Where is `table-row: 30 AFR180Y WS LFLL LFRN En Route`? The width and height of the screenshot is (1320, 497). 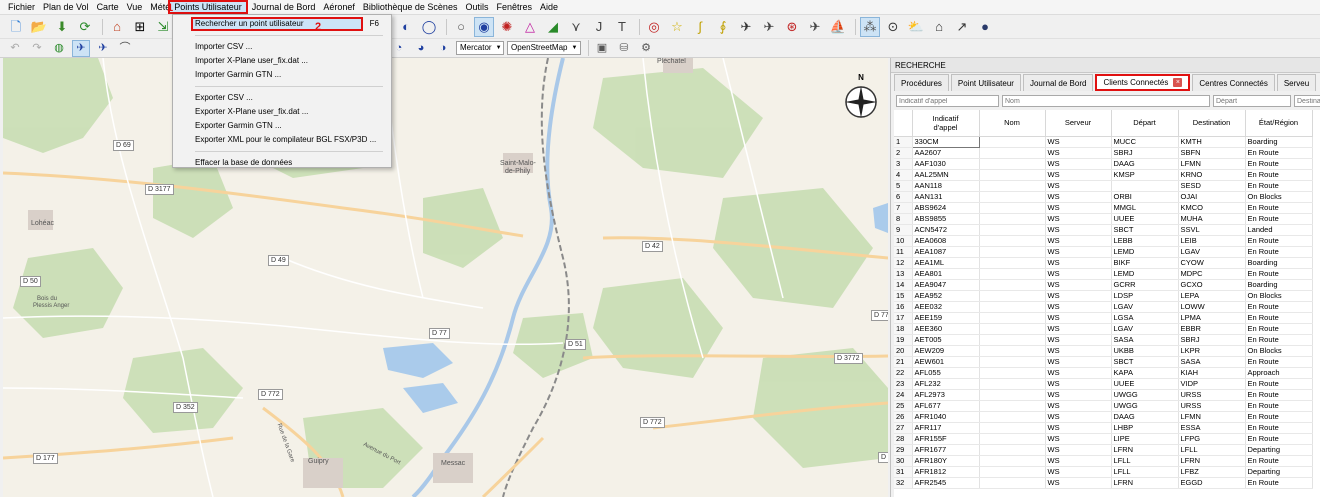
table-row: 30 AFR180Y WS LFLL LFRN En Route is located at coordinates (1103, 461).